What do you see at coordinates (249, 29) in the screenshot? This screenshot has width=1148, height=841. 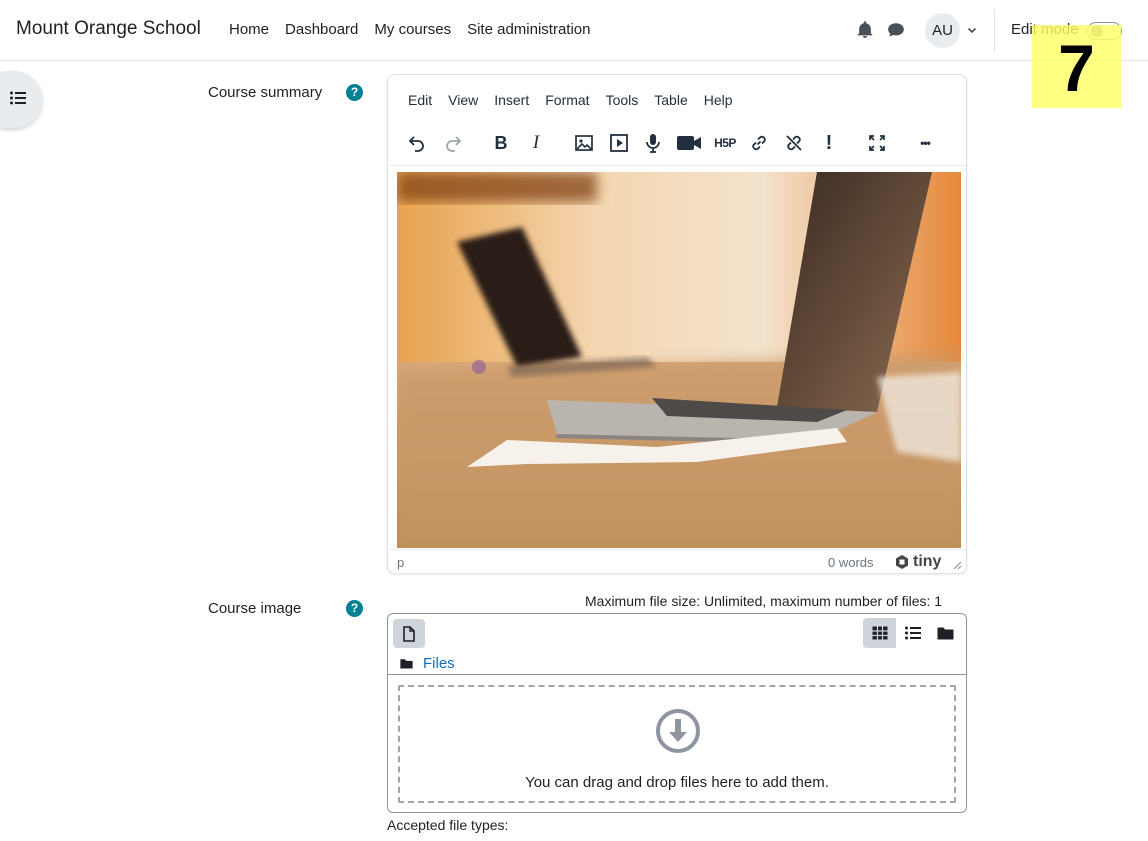 I see `nav-link-home: Home` at bounding box center [249, 29].